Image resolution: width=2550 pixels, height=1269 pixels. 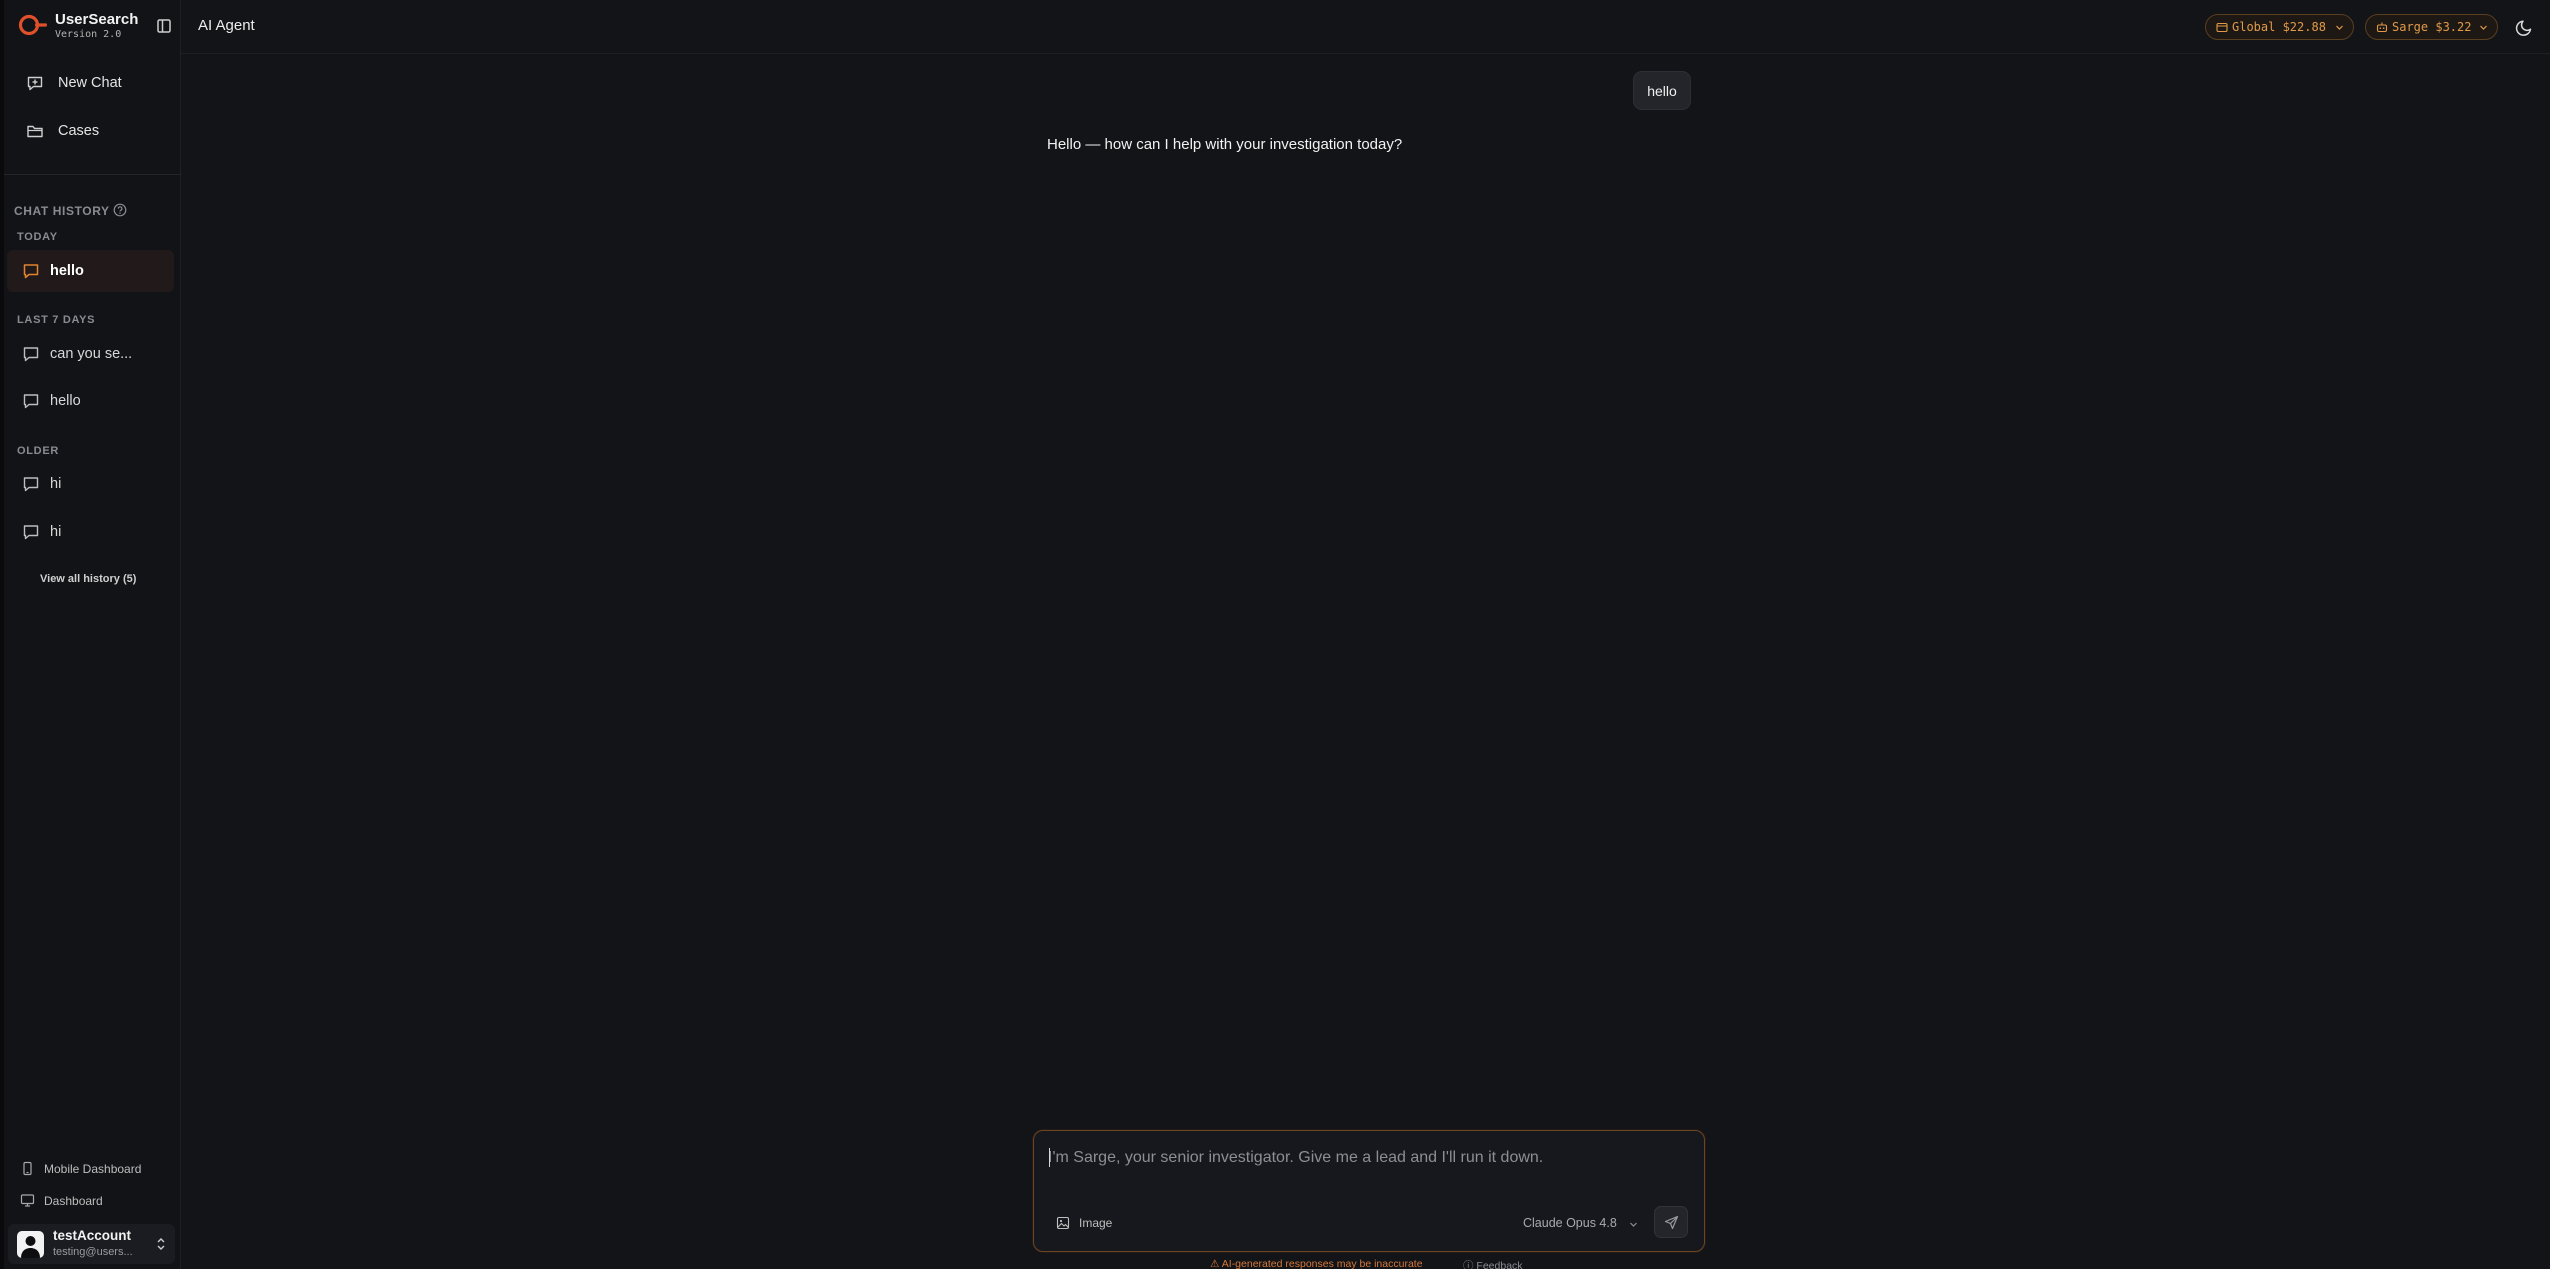 I want to click on text-caret, so click(x=1049, y=1157).